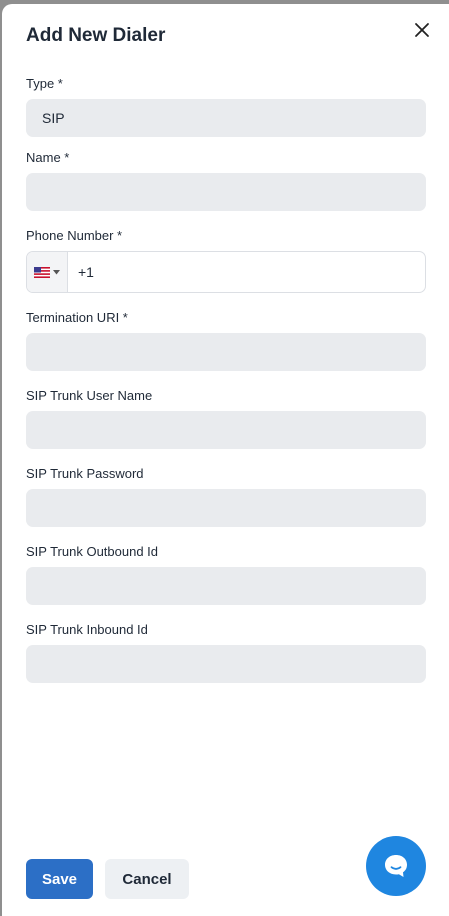 Image resolution: width=449 pixels, height=916 pixels. Describe the element at coordinates (226, 352) in the screenshot. I see `termination-uri-input` at that location.